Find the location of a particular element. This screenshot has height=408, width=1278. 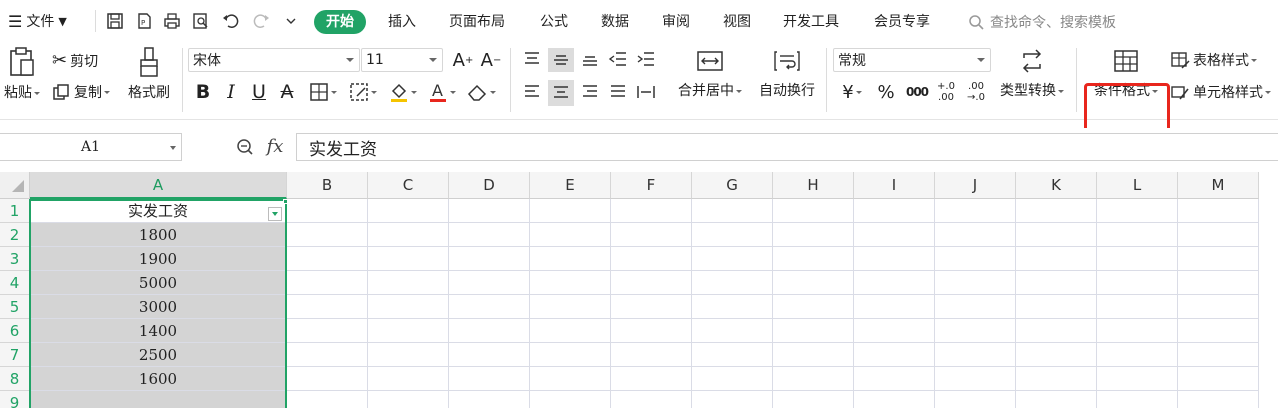

paste-button: 粘贴 is located at coordinates (22, 74).